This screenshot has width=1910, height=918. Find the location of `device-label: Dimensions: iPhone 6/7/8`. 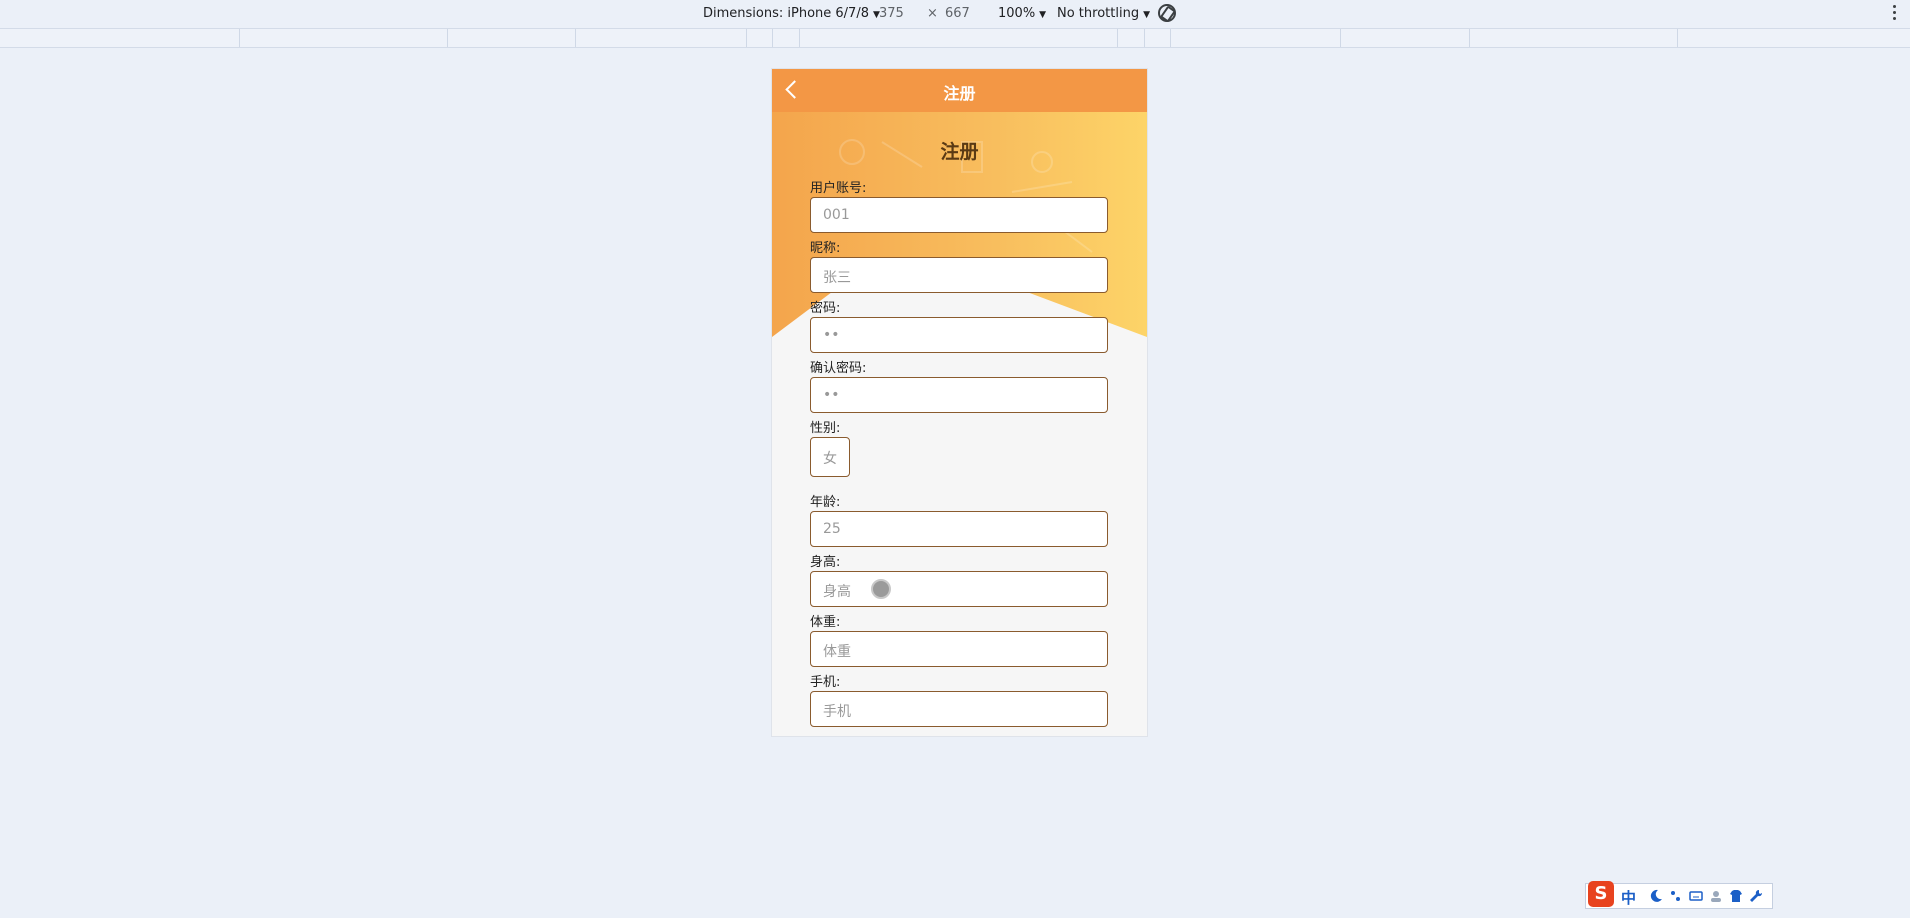

device-label: Dimensions: iPhone 6/7/8 is located at coordinates (786, 13).